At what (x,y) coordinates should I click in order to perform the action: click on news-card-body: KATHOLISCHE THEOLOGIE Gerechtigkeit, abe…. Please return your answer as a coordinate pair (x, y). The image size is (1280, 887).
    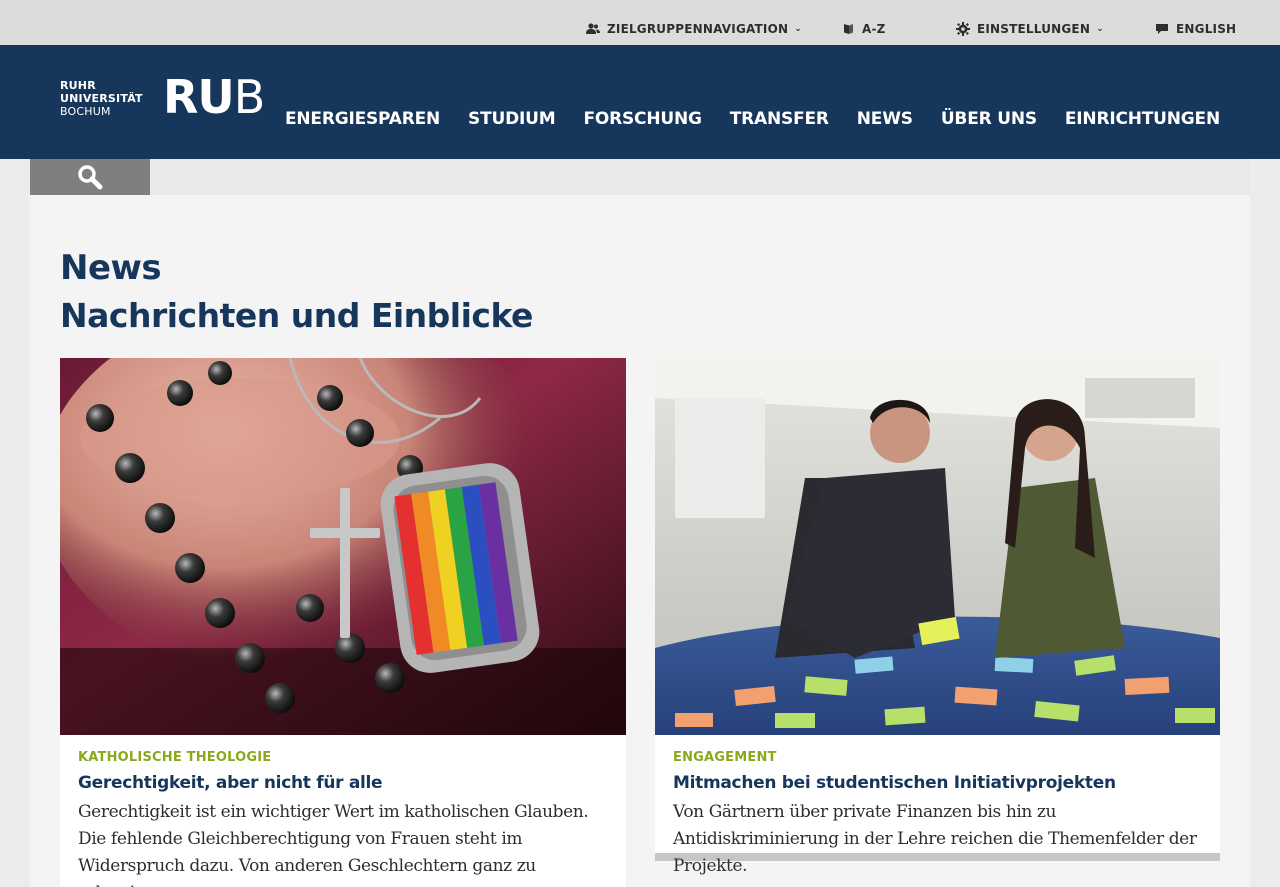
    Looking at the image, I should click on (345, 818).